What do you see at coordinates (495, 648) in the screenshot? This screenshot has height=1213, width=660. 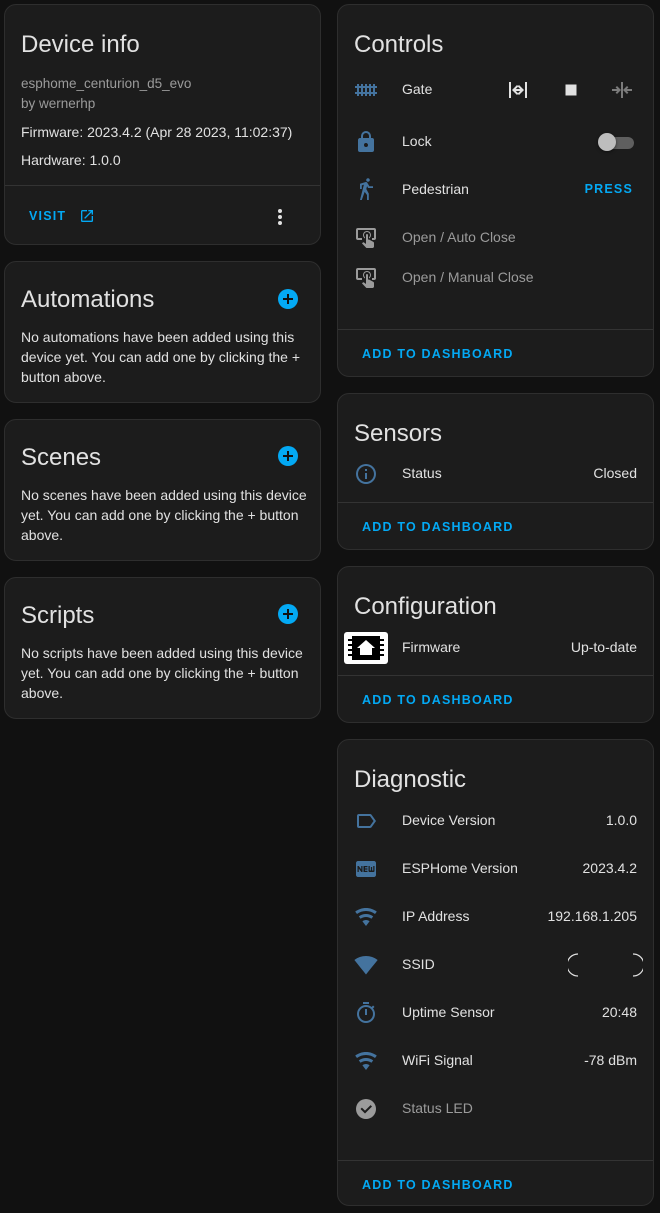 I see `firmware-row: Firmware Up-to-date` at bounding box center [495, 648].